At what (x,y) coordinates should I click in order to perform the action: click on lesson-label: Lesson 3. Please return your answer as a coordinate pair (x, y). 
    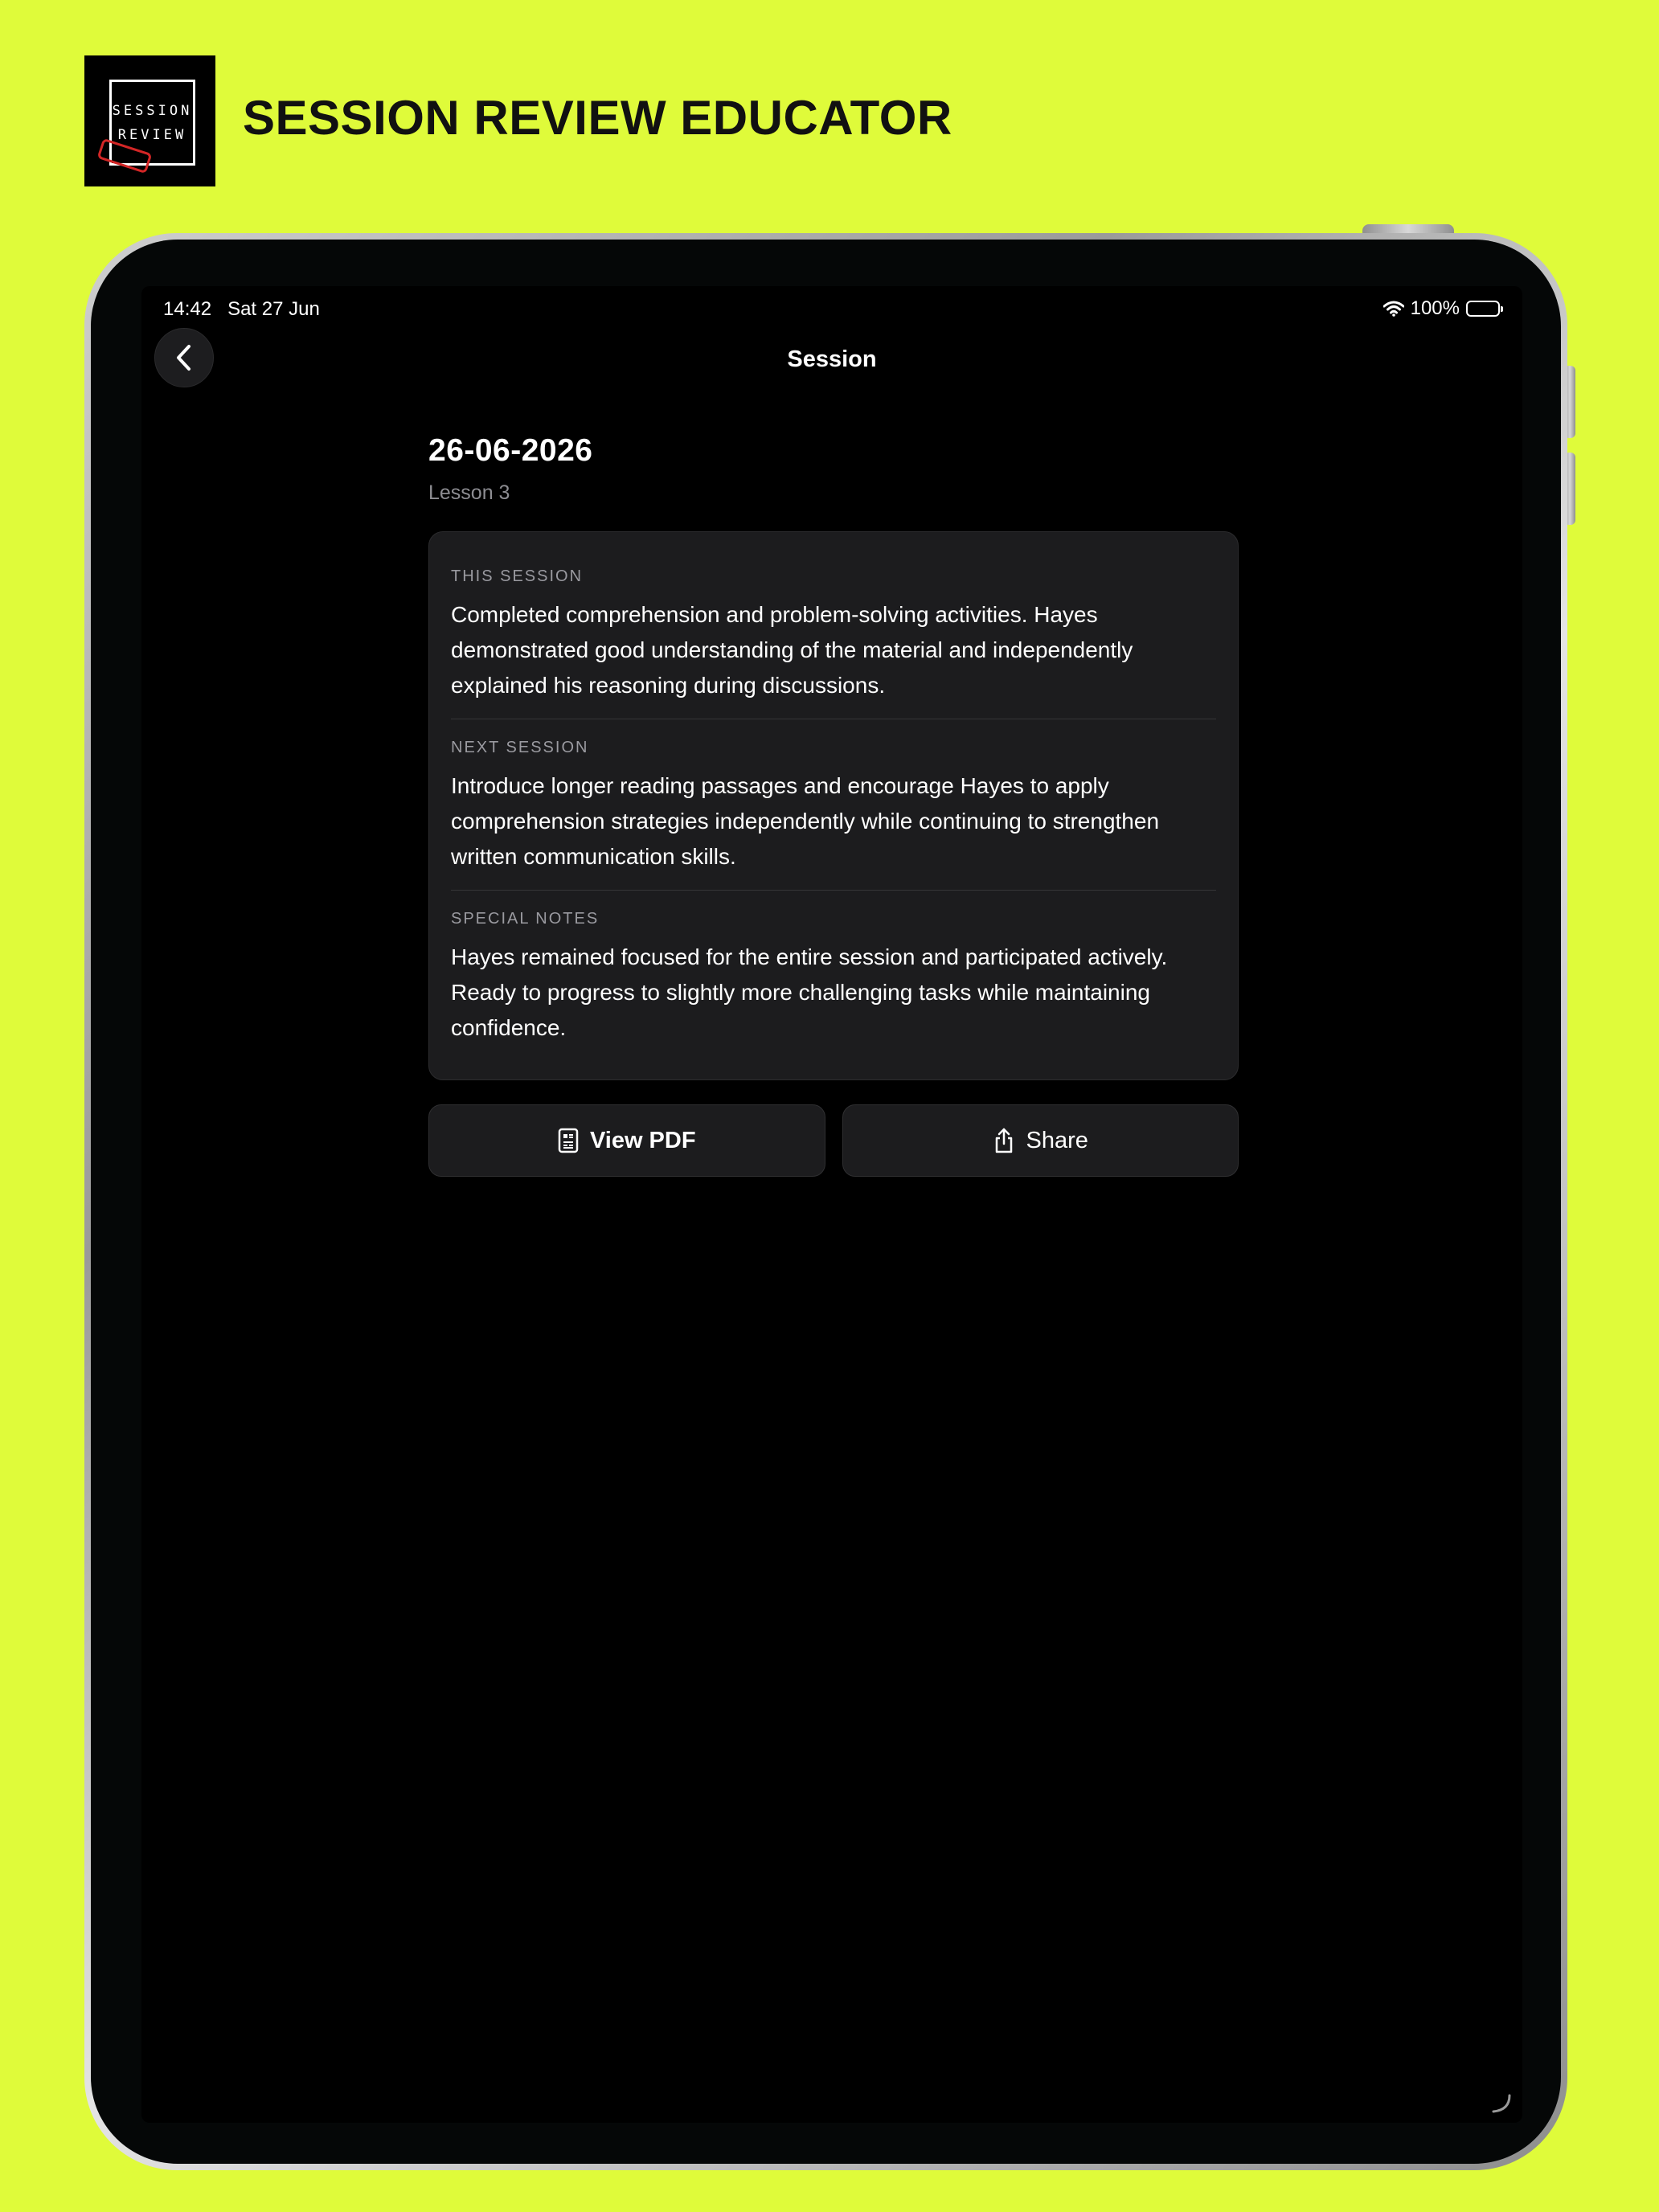
    Looking at the image, I should click on (469, 492).